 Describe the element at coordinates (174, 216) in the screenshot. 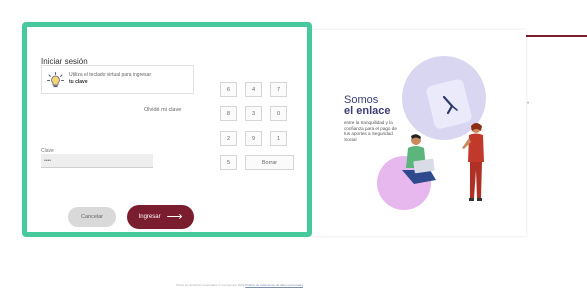

I see `arrow-right-icon: ⟶` at that location.